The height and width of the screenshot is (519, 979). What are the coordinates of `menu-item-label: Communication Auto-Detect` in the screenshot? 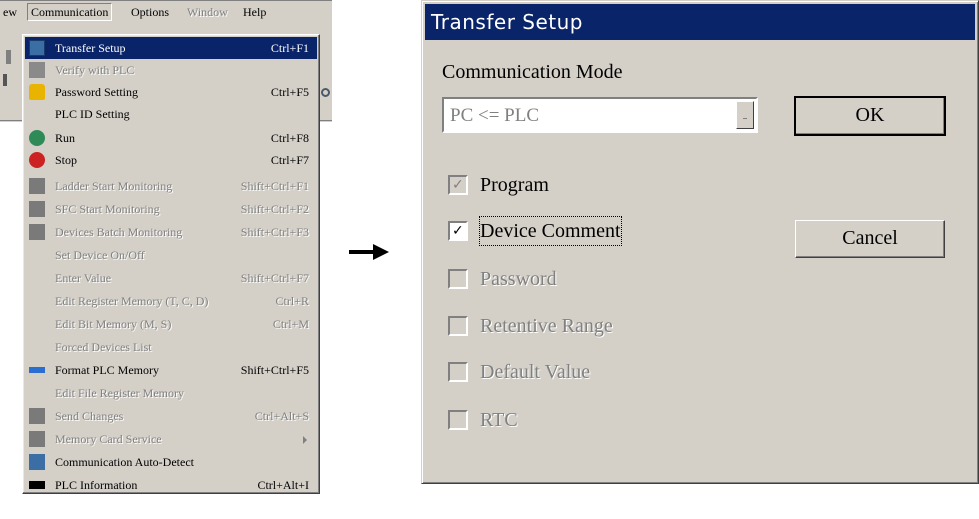 It's located at (124, 462).